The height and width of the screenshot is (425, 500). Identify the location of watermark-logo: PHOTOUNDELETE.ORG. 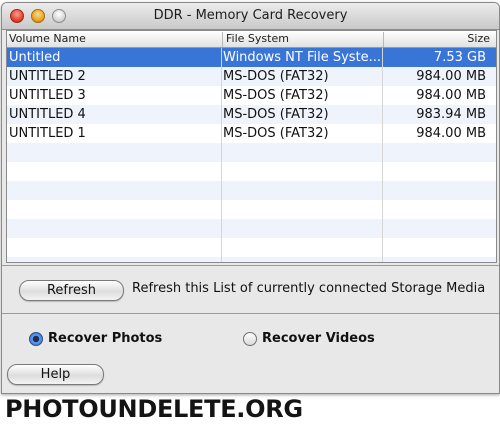
(154, 409).